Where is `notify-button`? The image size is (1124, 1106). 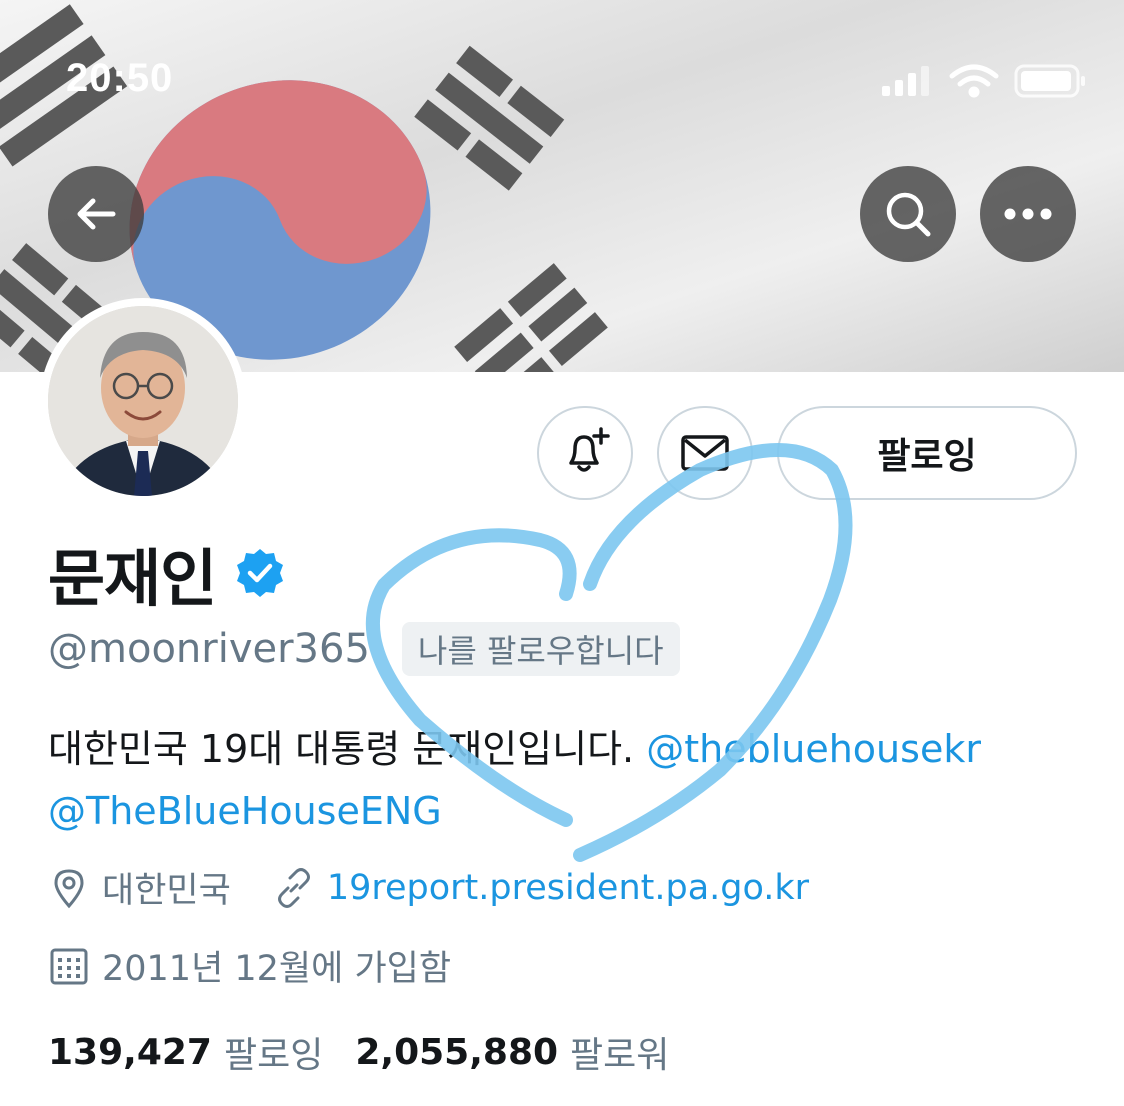
notify-button is located at coordinates (585, 453).